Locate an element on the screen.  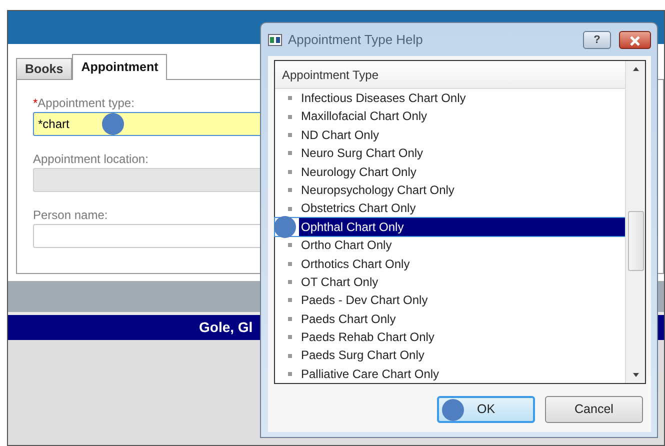
column-header: Appointment Type is located at coordinates (330, 75).